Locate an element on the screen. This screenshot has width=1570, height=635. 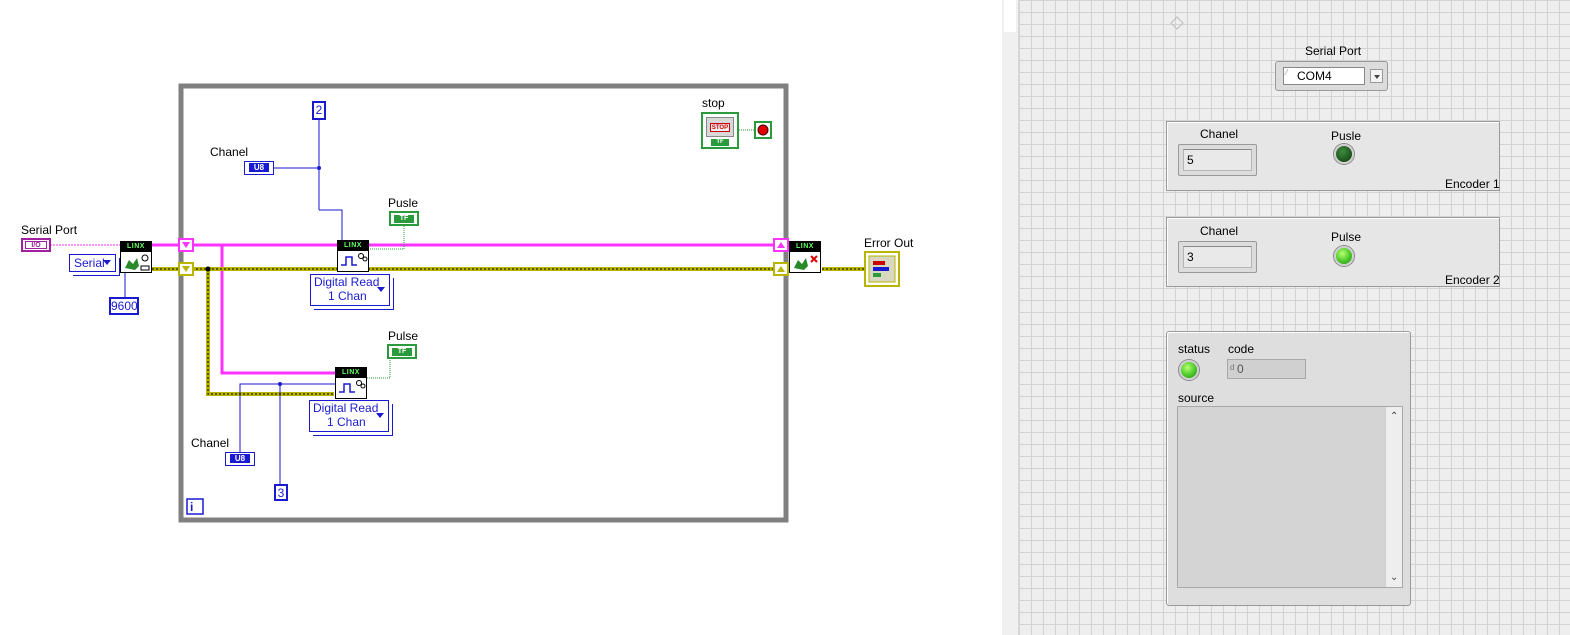
code-indicator: d 0 is located at coordinates (1266, 369).